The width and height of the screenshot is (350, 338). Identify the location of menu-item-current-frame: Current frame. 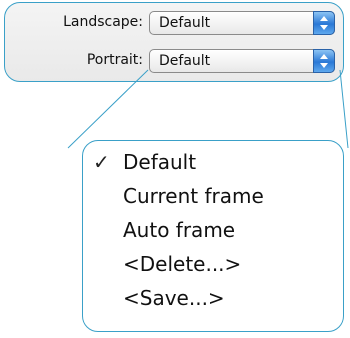
(213, 196).